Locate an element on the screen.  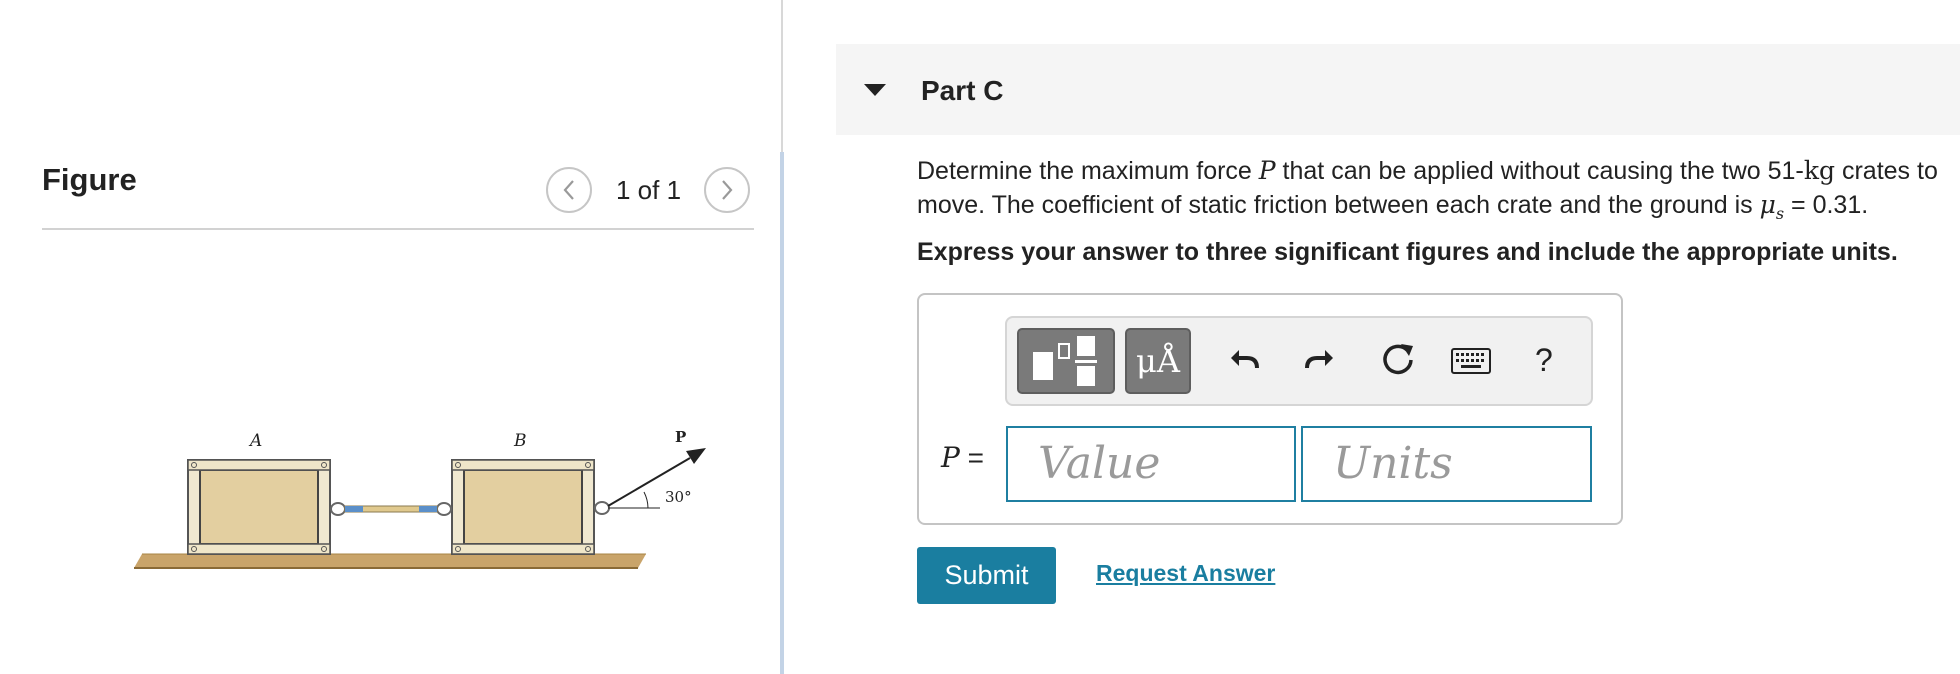
templates-button is located at coordinates (1066, 361).